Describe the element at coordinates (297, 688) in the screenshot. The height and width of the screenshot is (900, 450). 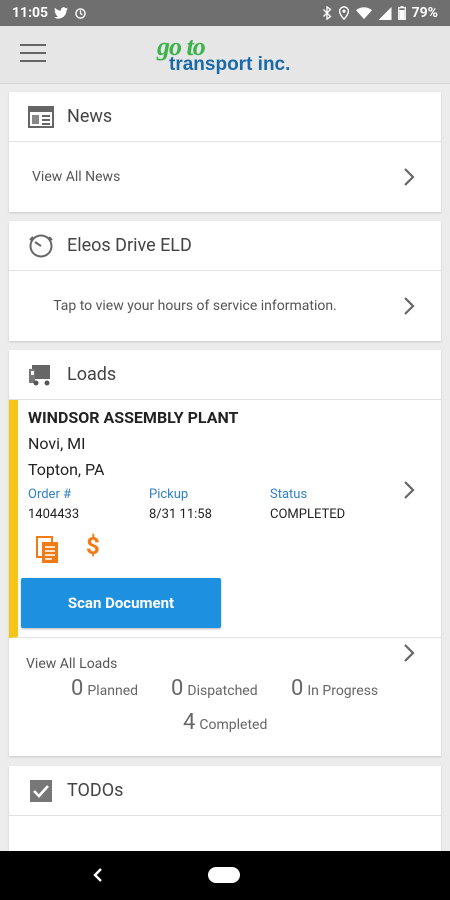
I see `in-progress-count: 0` at that location.